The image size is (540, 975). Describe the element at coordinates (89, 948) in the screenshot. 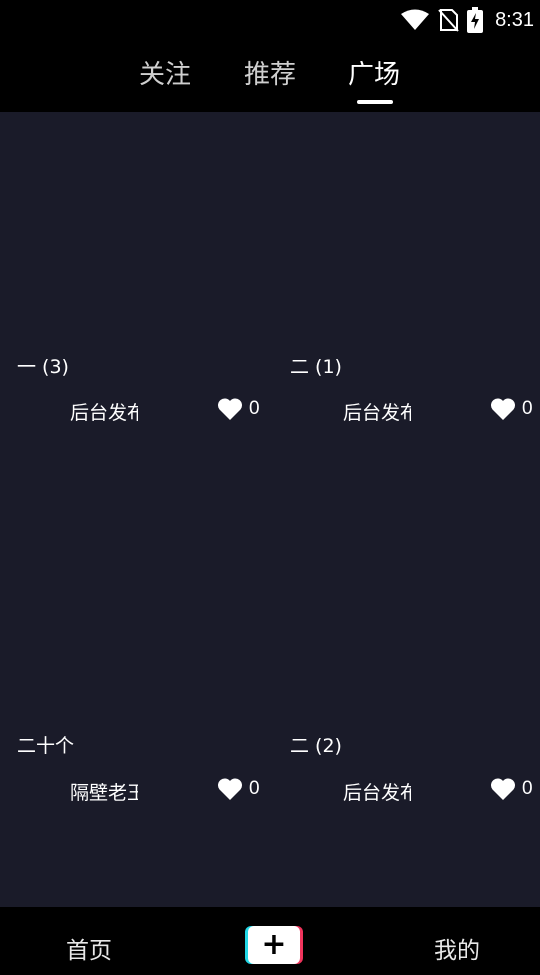

I see `nav-home: 首页` at that location.